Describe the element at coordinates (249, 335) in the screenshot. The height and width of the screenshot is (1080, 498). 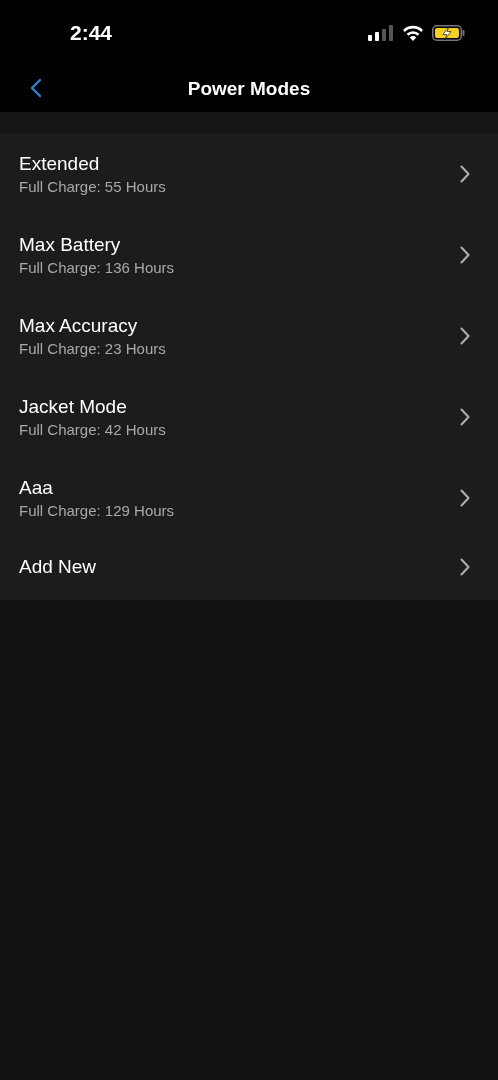
I see `power-mode-row: Max Accuracy Full Charge: 23 Hours` at that location.